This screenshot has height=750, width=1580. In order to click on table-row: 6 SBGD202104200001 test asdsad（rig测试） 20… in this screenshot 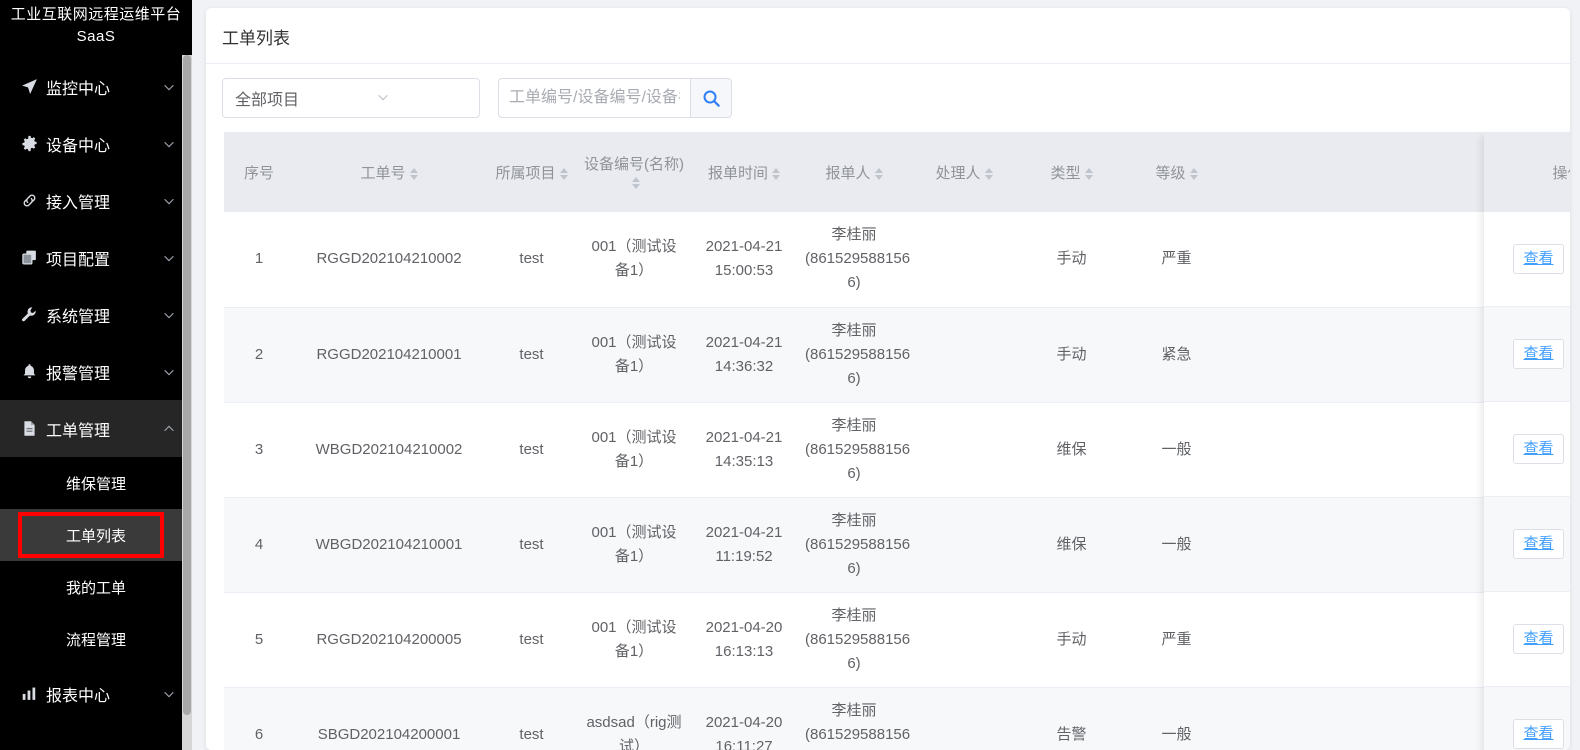, I will do `click(889, 718)`.